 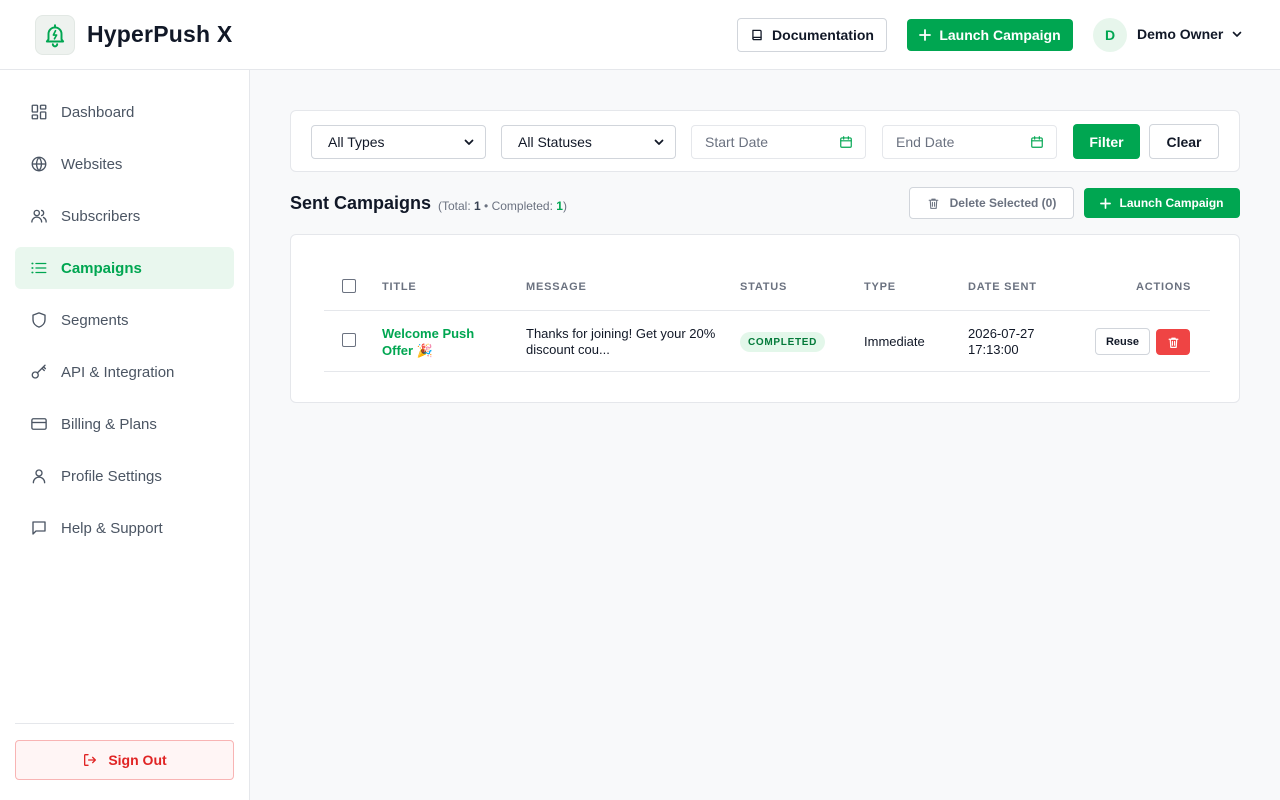 I want to click on section-title: Sent Campaigns, so click(x=361, y=203).